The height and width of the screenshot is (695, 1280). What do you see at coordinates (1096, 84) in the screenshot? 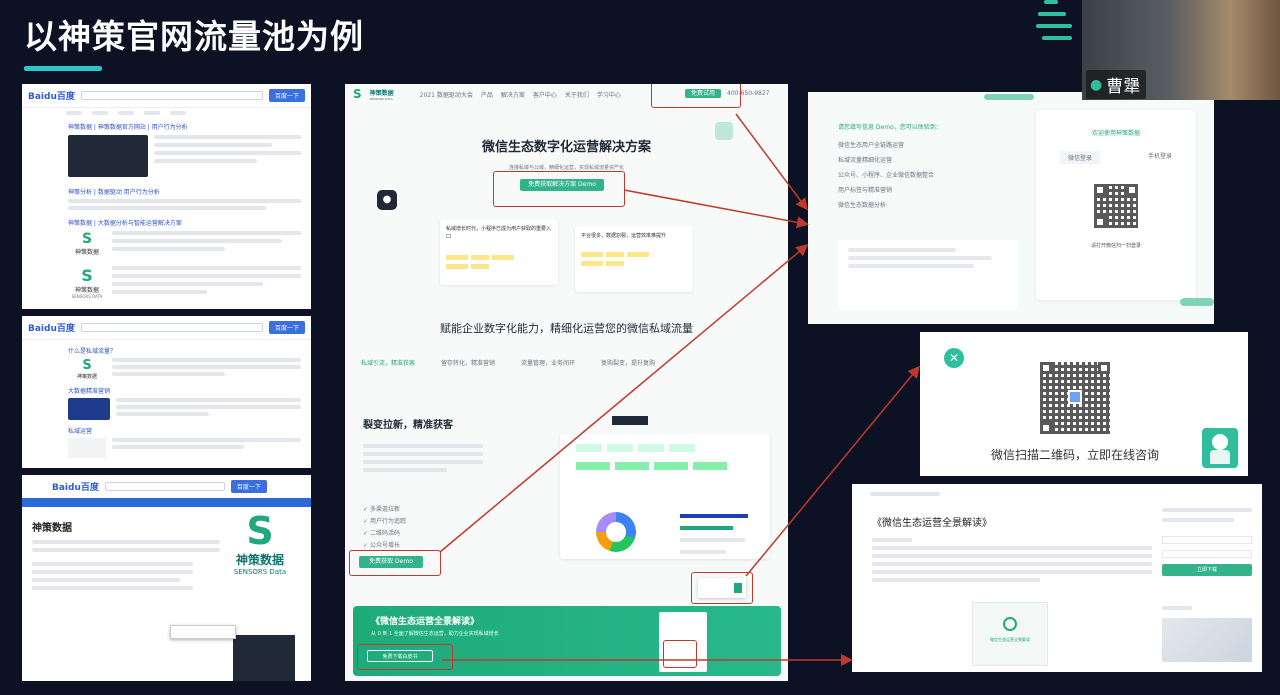
I see `microphone-icon: ●` at bounding box center [1096, 84].